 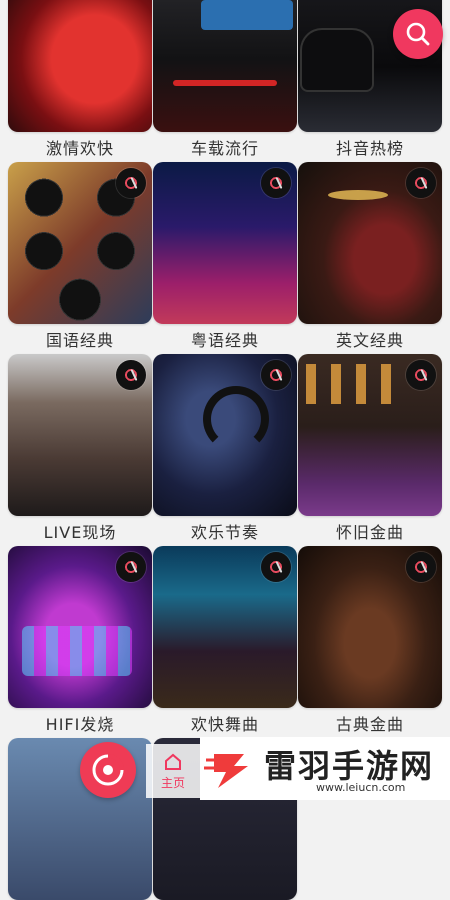 I want to click on category-tile-live, so click(x=80, y=435).